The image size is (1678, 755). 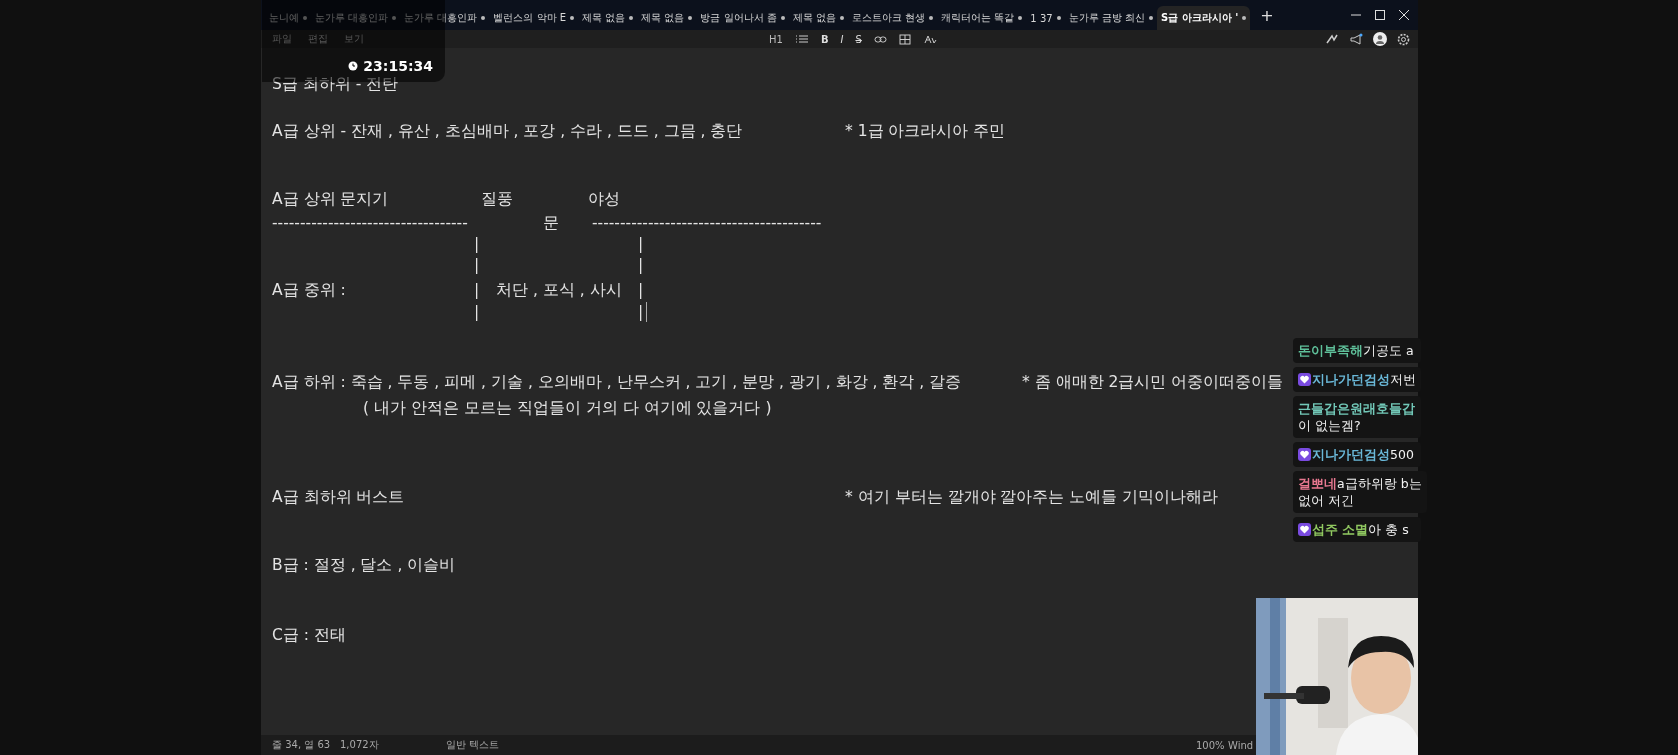 What do you see at coordinates (534, 18) in the screenshot?
I see `tab: 벨런스의 악마 E` at bounding box center [534, 18].